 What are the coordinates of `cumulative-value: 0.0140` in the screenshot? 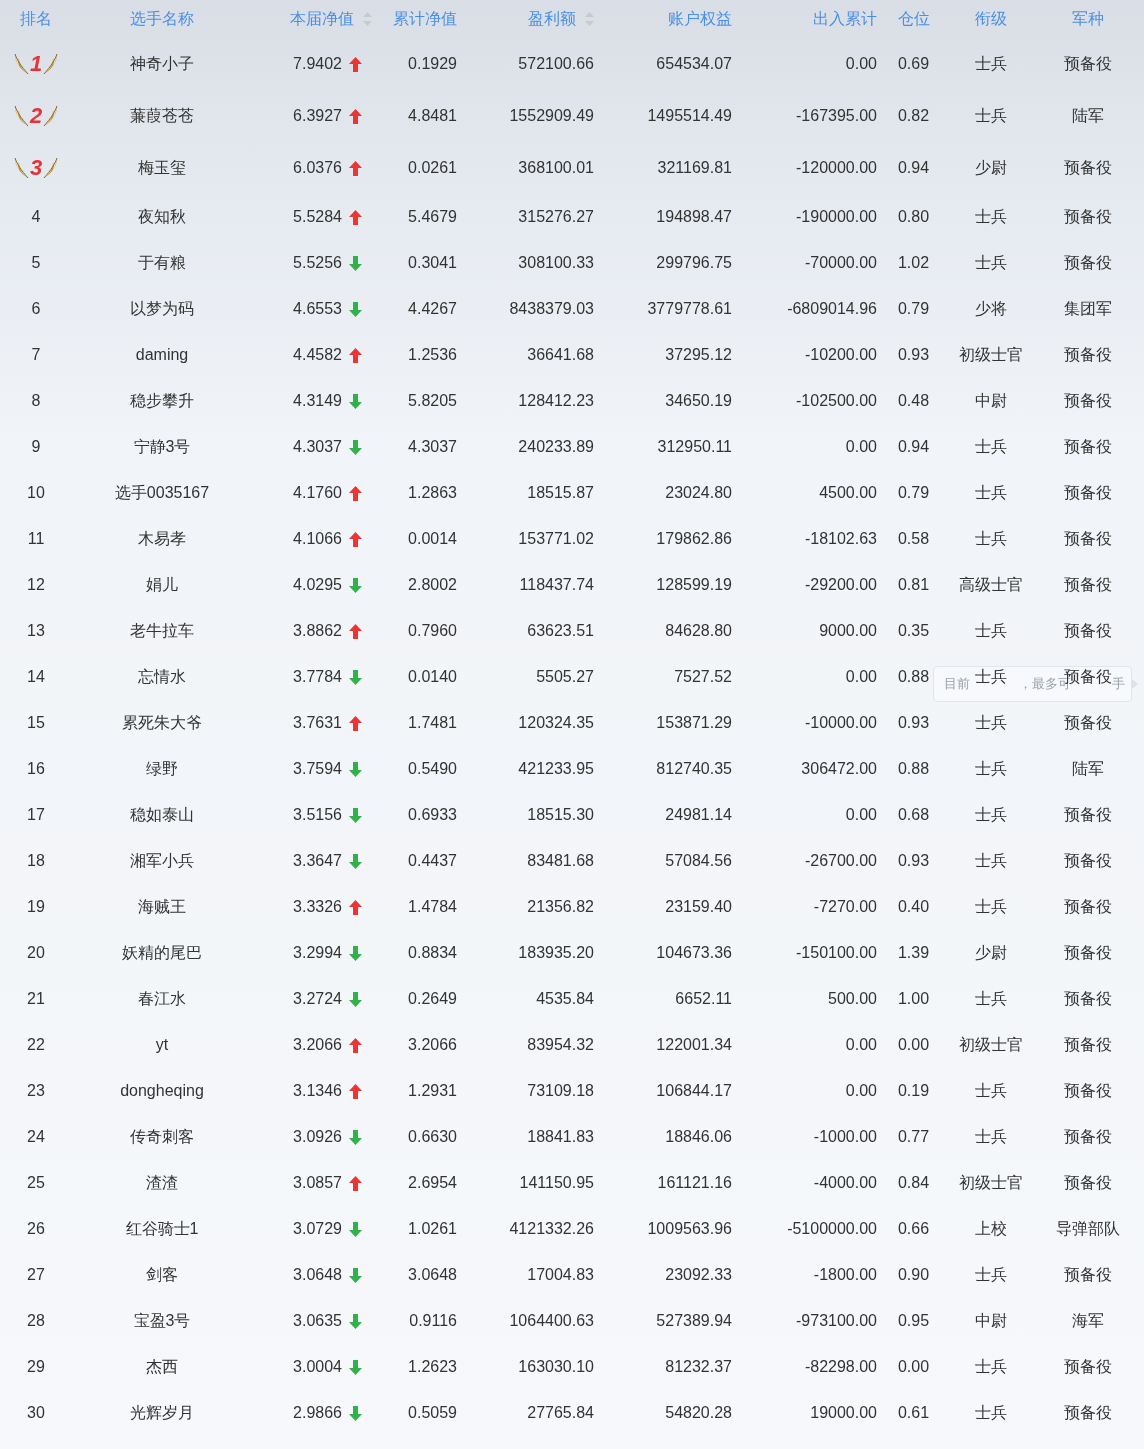 It's located at (432, 677).